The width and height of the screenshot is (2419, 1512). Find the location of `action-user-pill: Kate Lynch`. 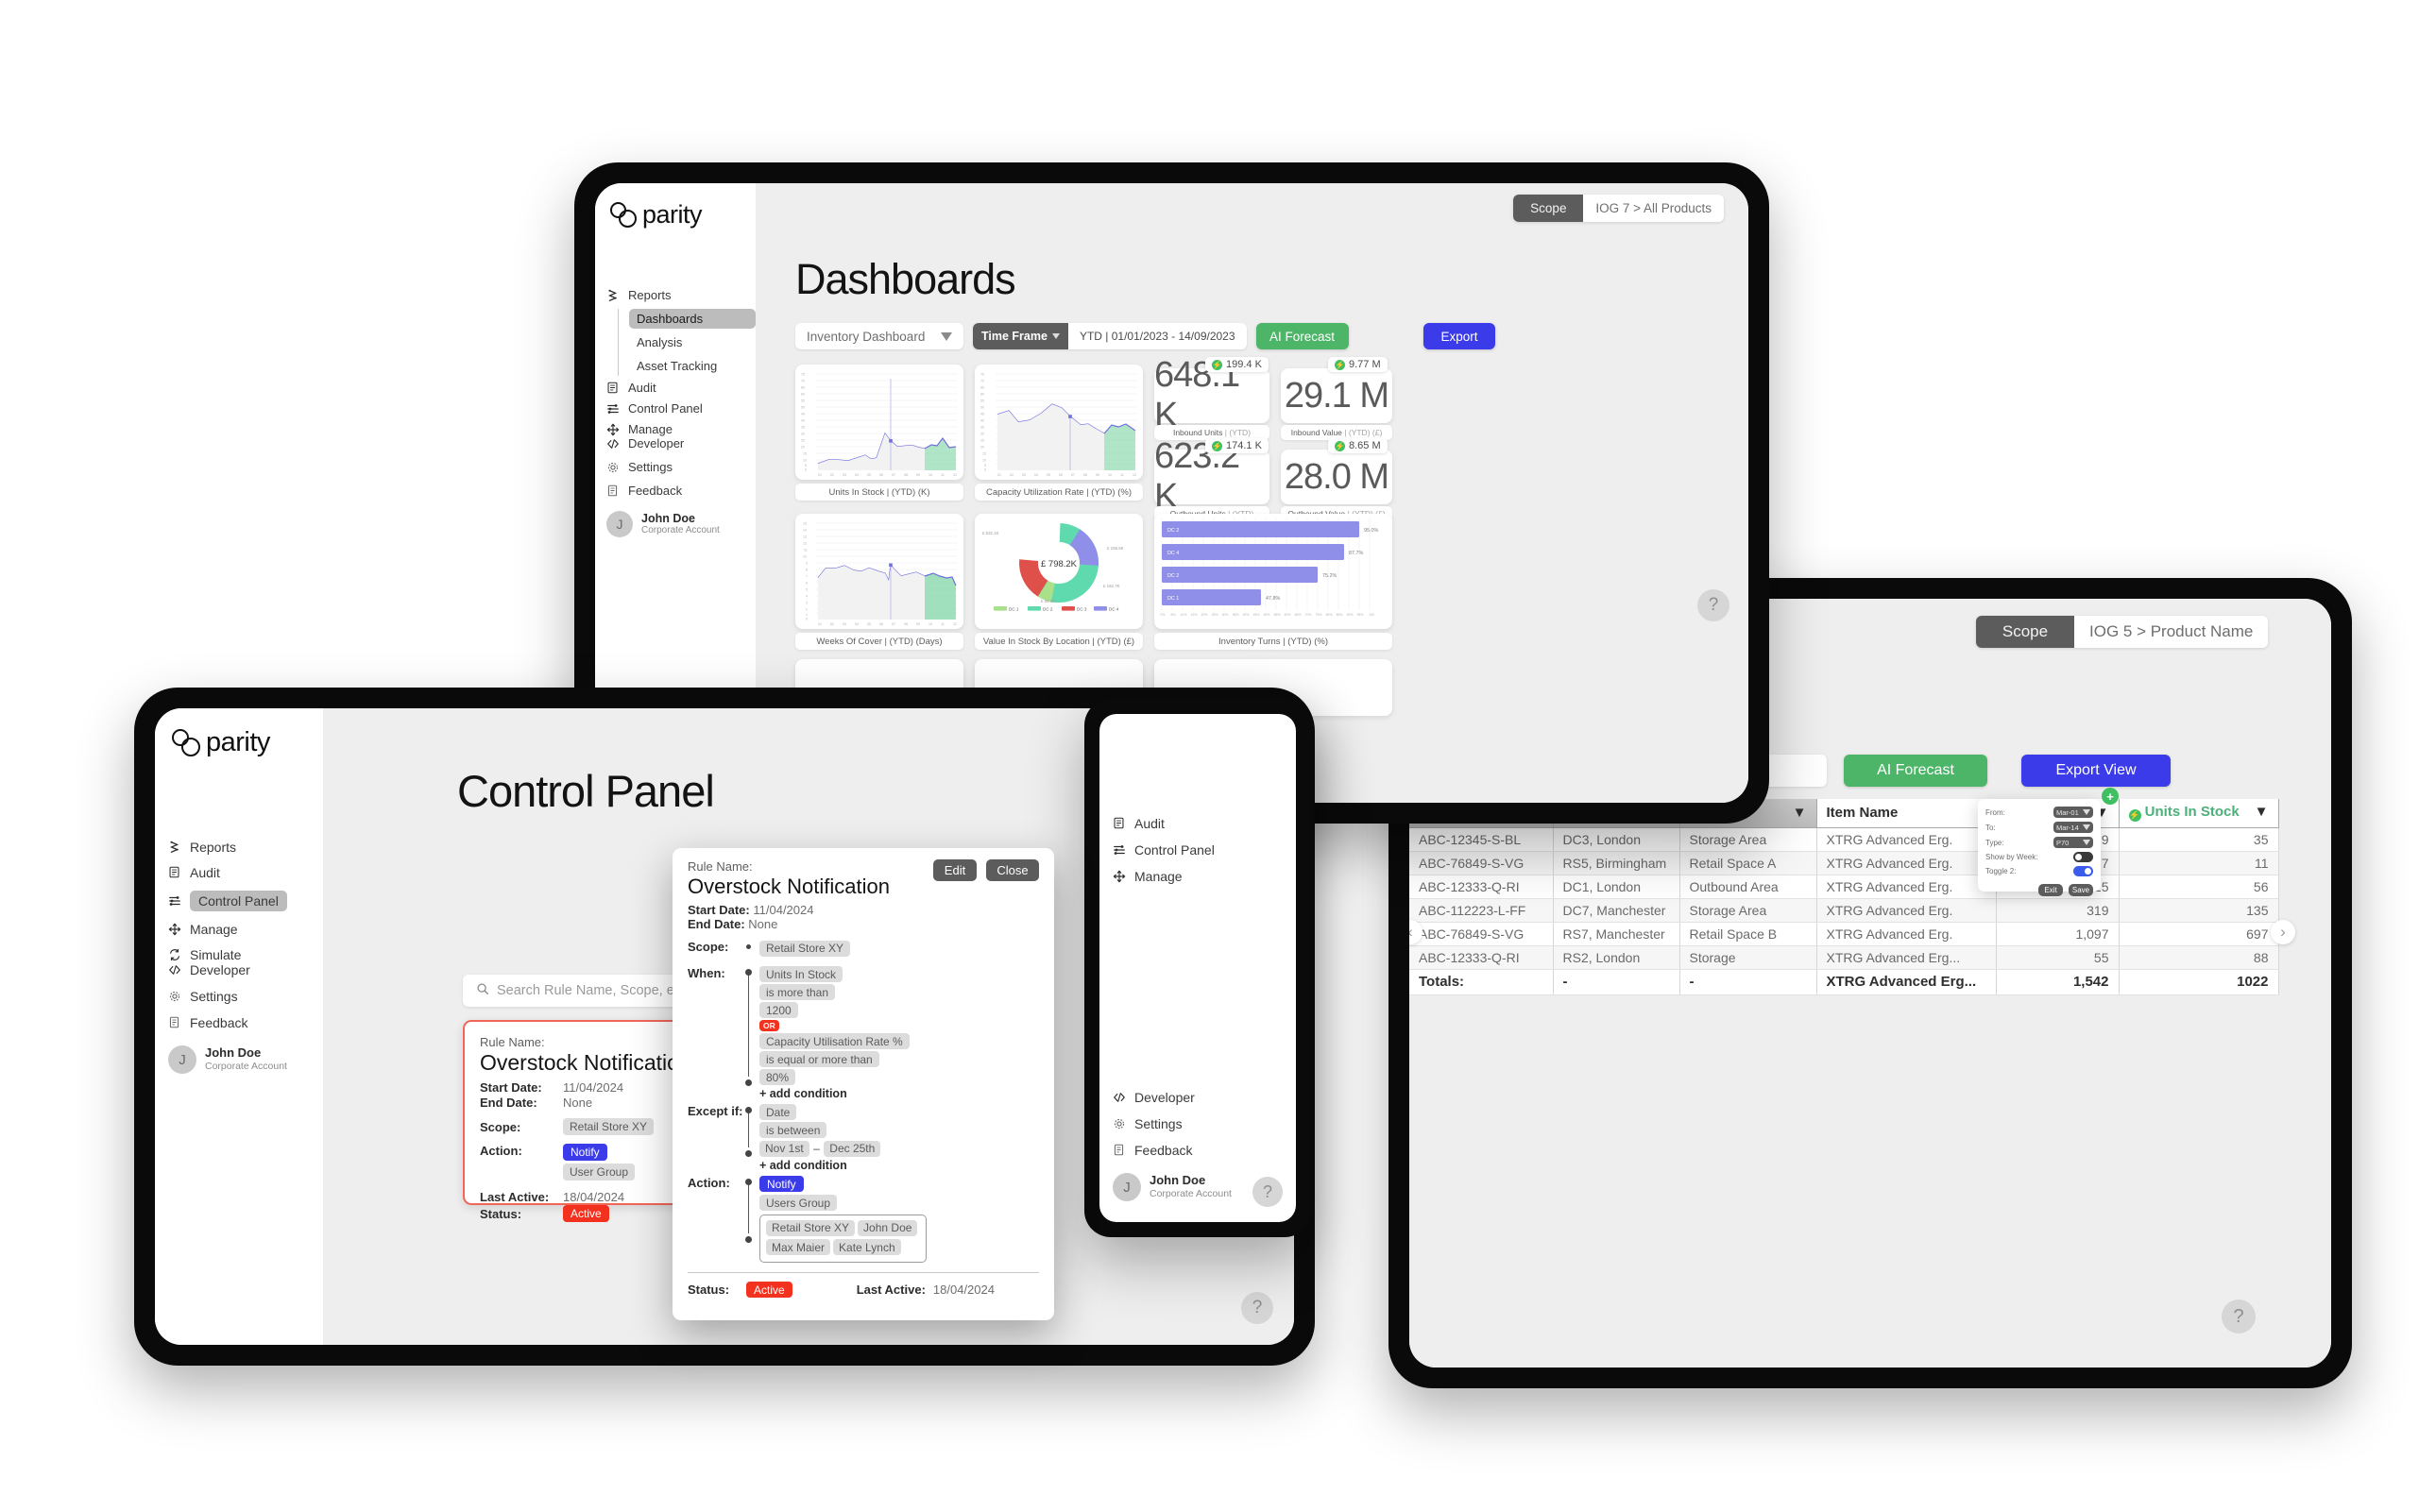

action-user-pill: Kate Lynch is located at coordinates (867, 1247).